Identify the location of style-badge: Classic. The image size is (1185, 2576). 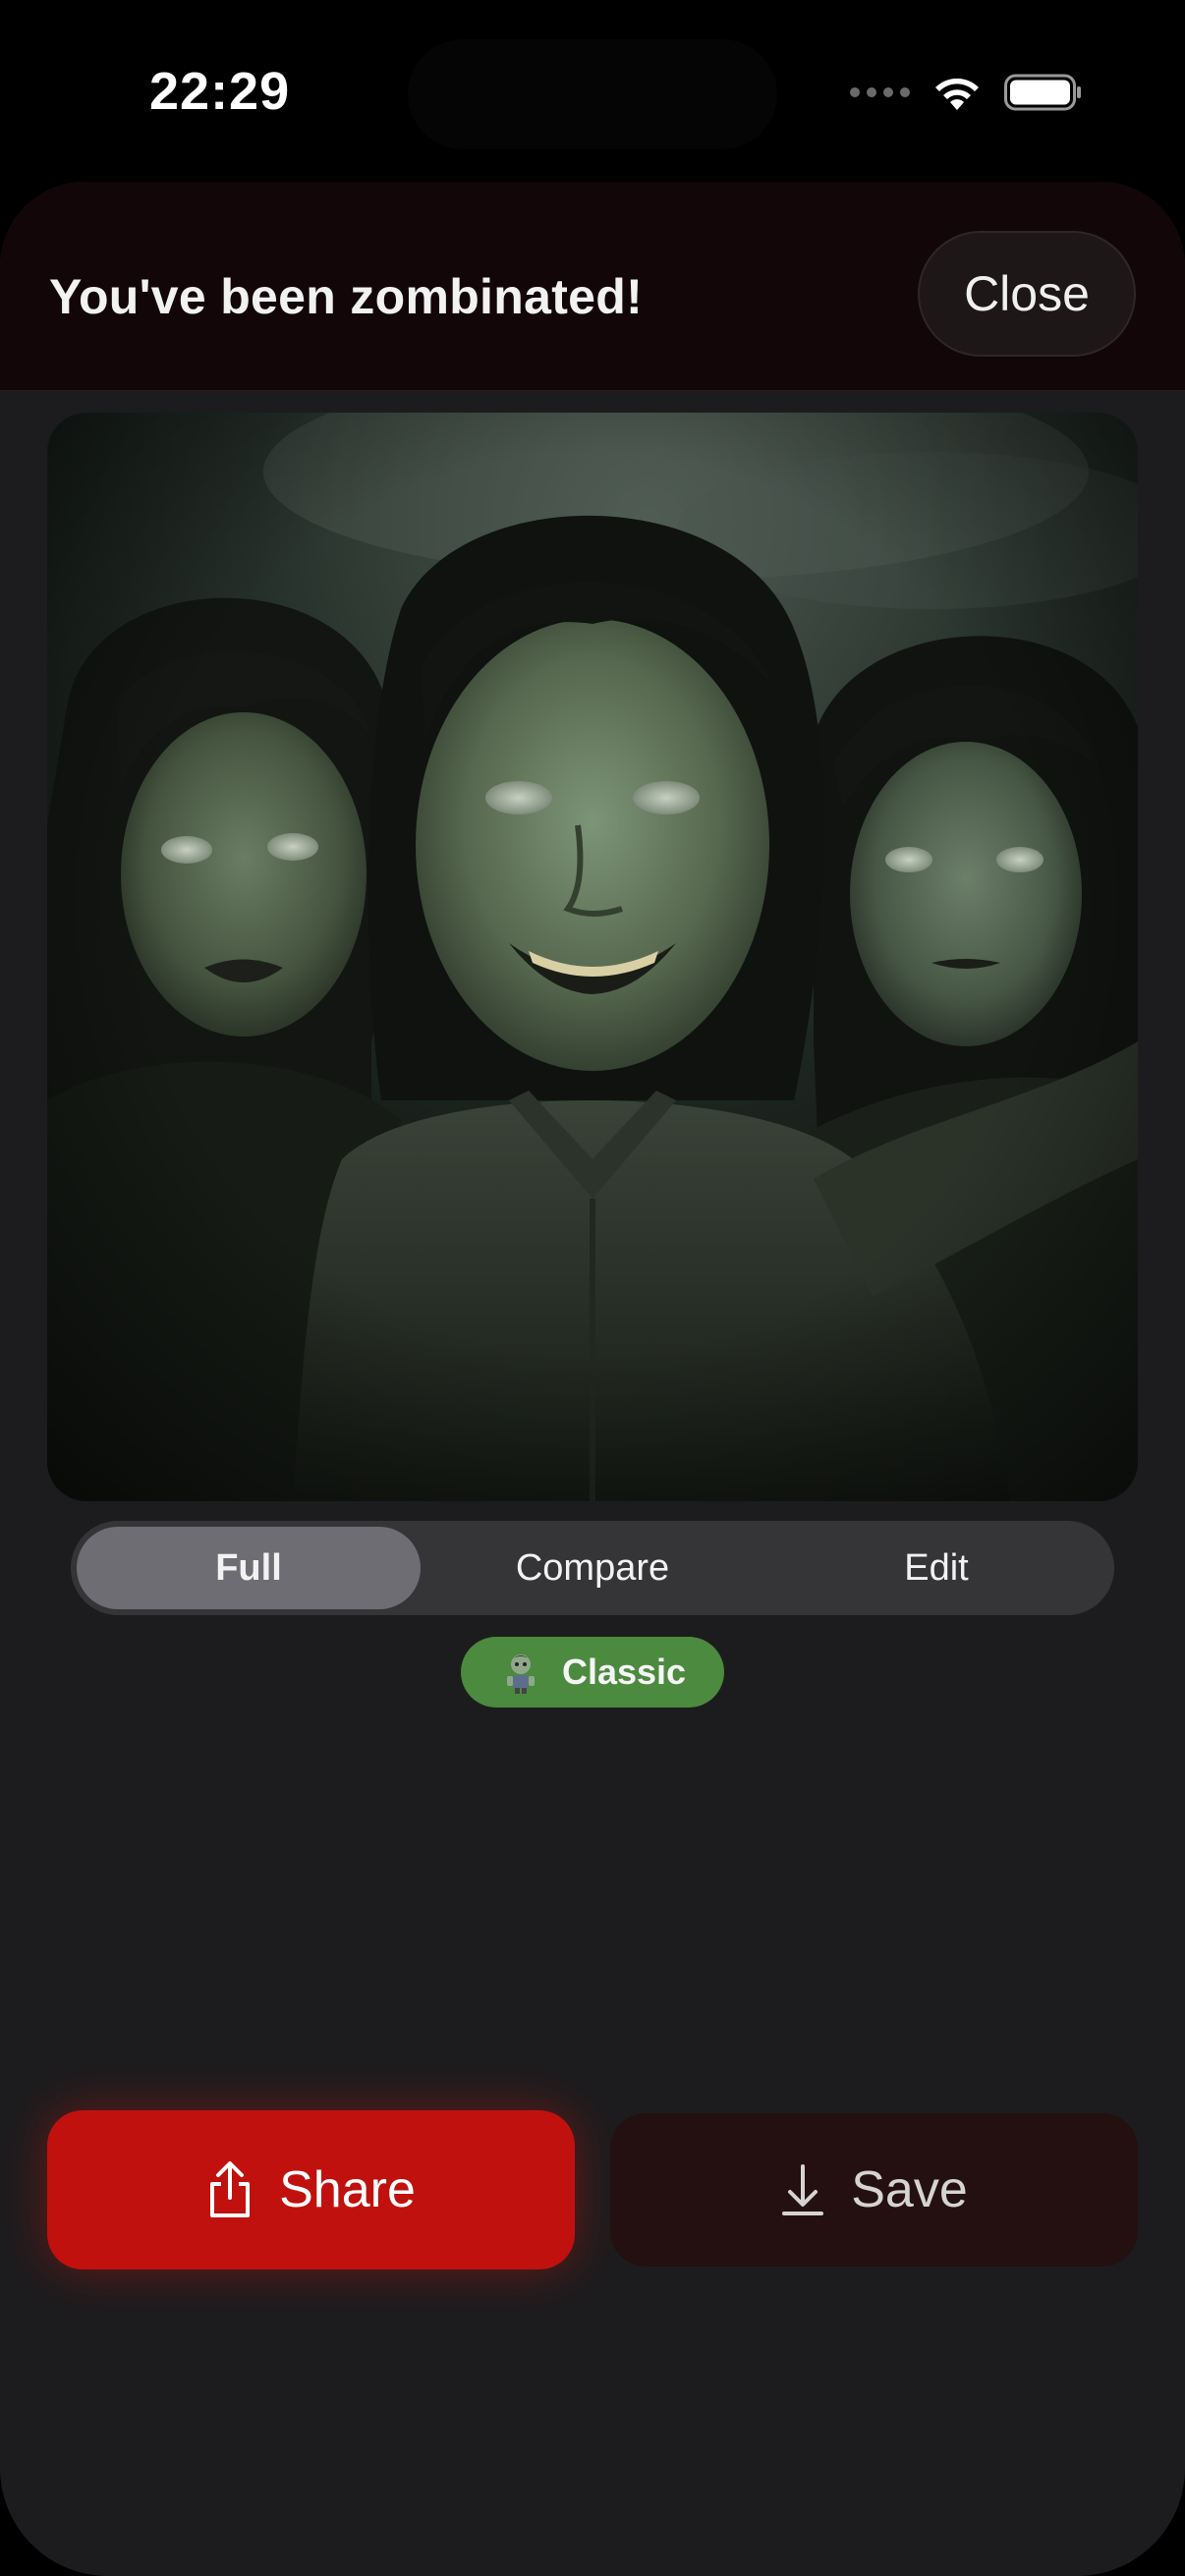
(592, 1672).